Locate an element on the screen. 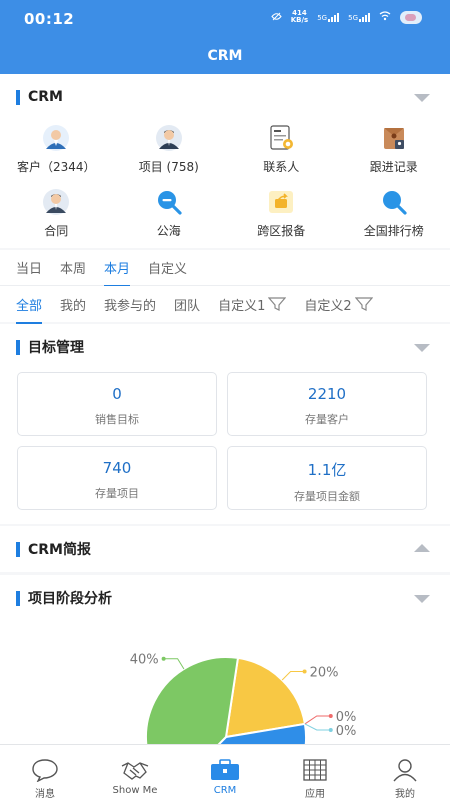 This screenshot has height=800, width=450. nav-label: 消息 is located at coordinates (45, 794).